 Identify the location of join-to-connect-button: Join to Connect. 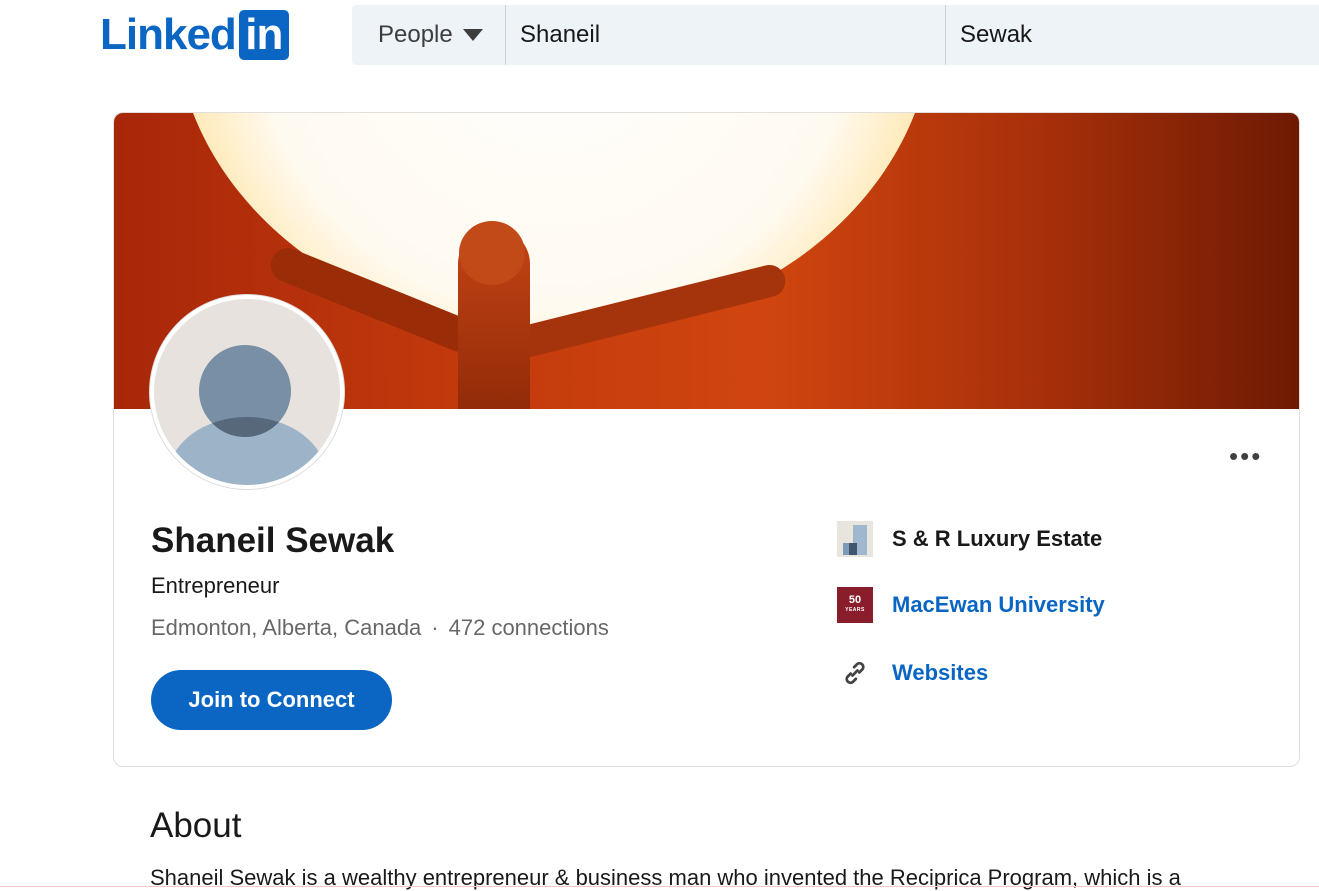
(271, 700).